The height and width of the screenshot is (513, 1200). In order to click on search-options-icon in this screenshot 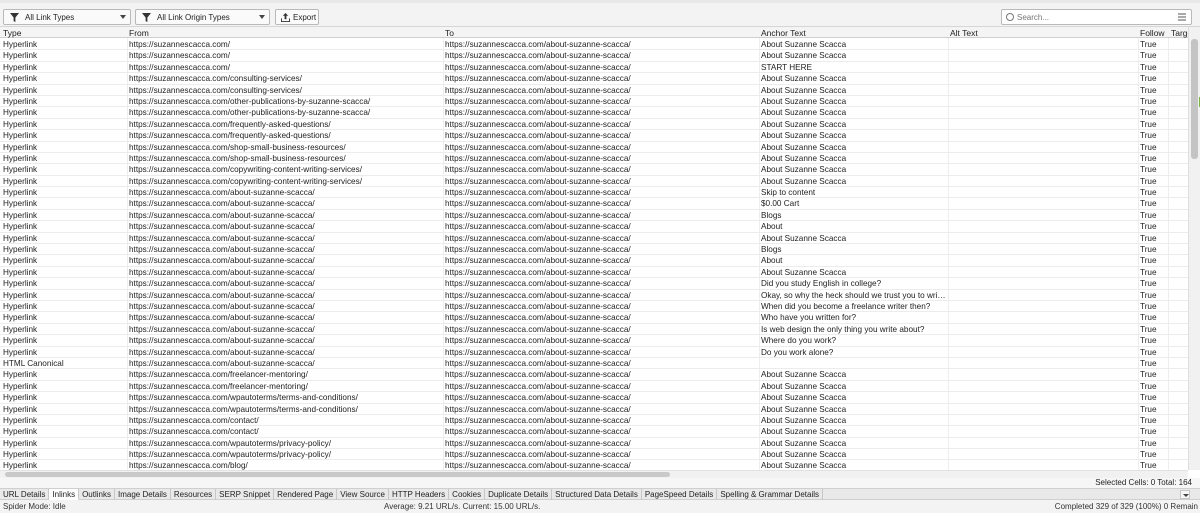, I will do `click(1182, 17)`.